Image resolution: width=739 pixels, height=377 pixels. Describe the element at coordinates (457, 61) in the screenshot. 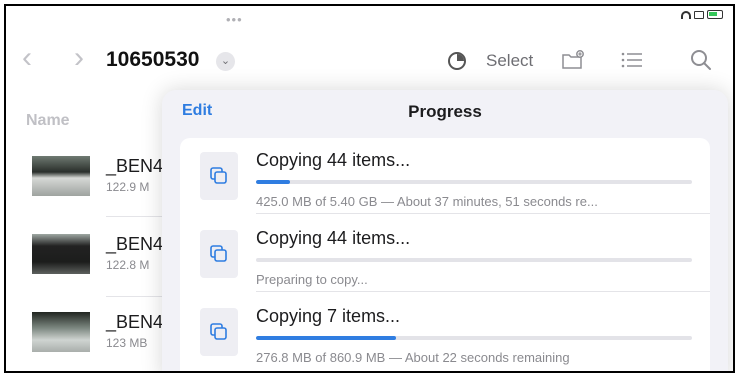

I see `progress-pie-icon` at that location.